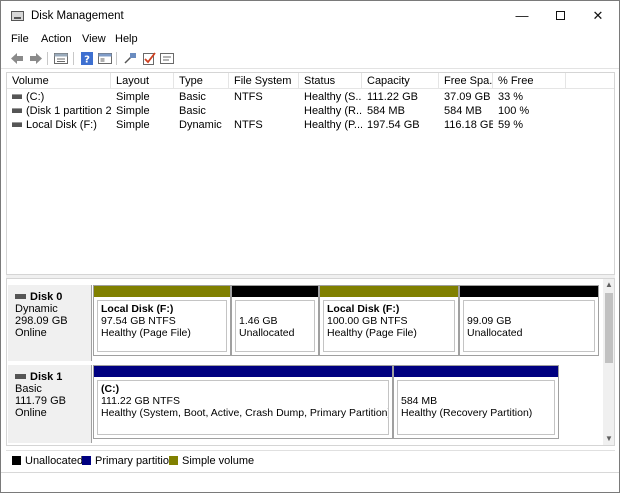 The height and width of the screenshot is (493, 620). I want to click on volume-cell-capacity: 197.54 GB, so click(393, 125).